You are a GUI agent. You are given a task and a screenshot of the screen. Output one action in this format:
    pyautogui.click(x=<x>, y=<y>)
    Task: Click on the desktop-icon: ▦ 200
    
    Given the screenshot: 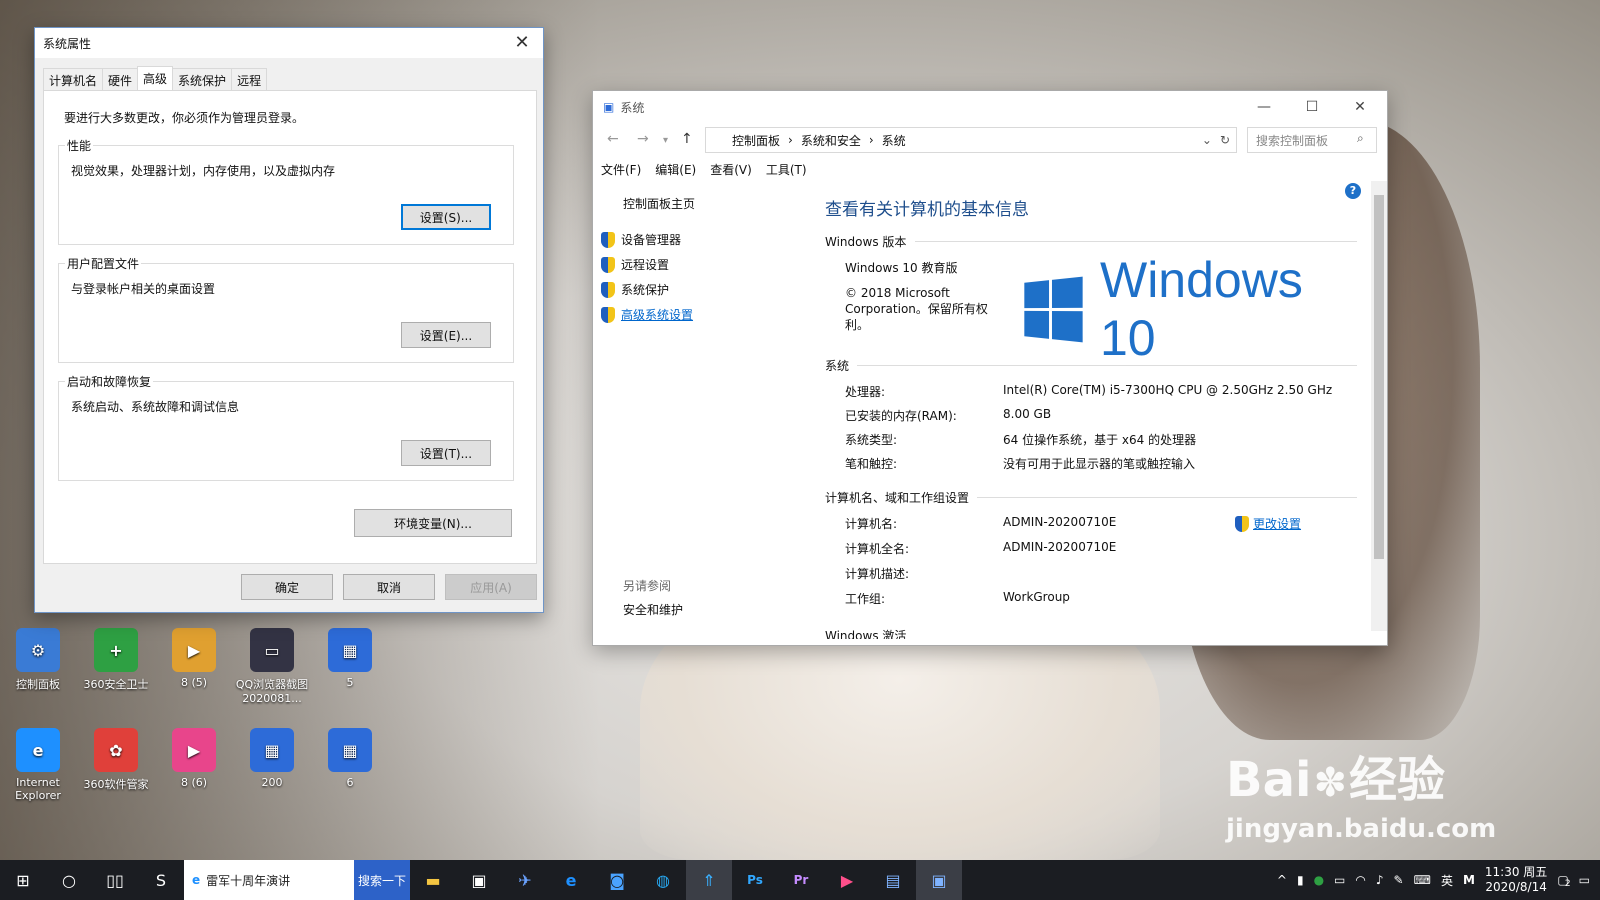 What is the action you would take?
    pyautogui.click(x=272, y=758)
    